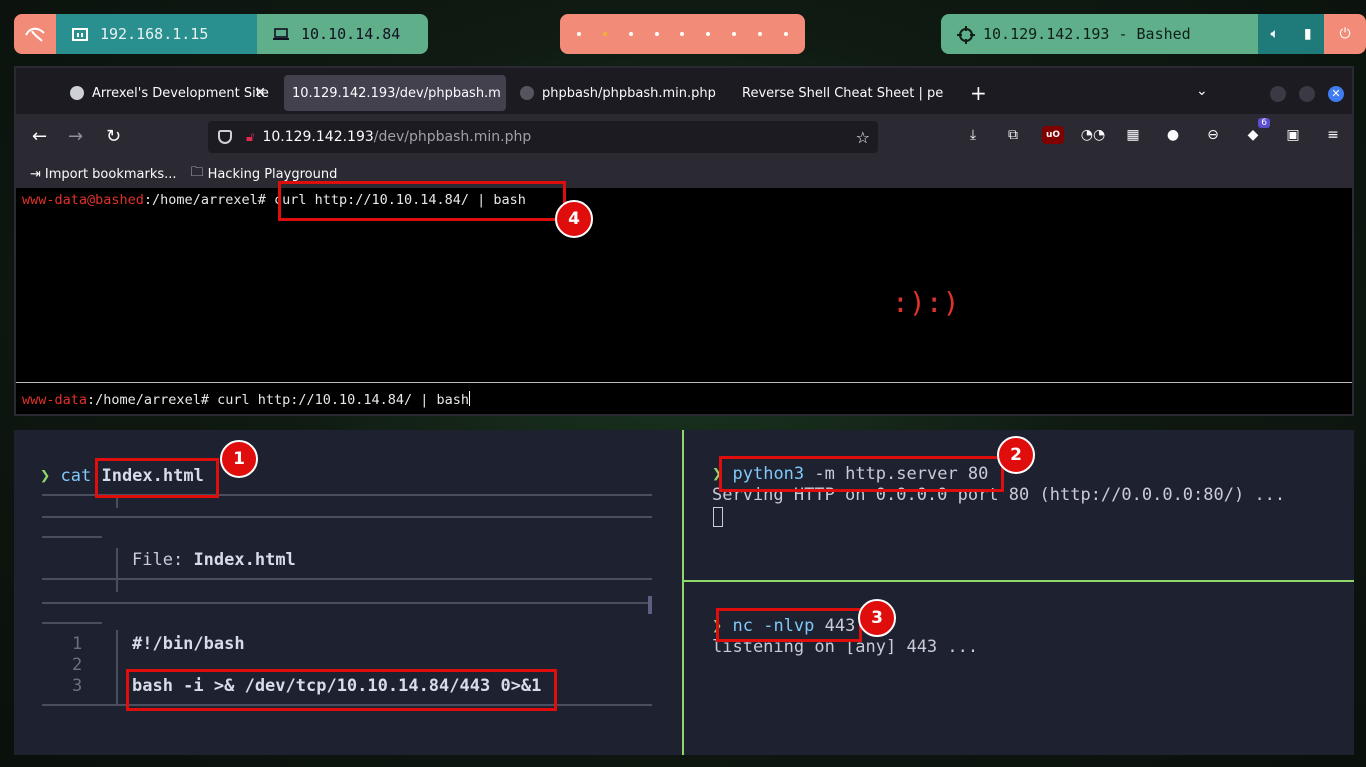  I want to click on insecure-lock-icon: 🔓︎, so click(250, 137).